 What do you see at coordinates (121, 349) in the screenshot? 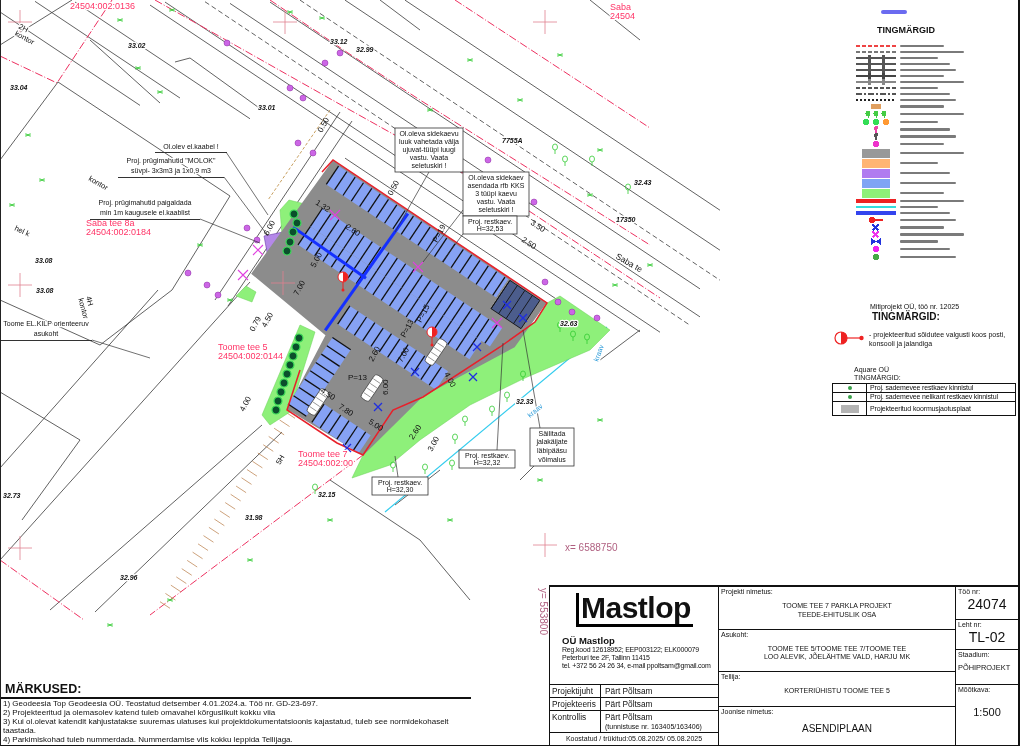
I see `leader-line` at bounding box center [121, 349].